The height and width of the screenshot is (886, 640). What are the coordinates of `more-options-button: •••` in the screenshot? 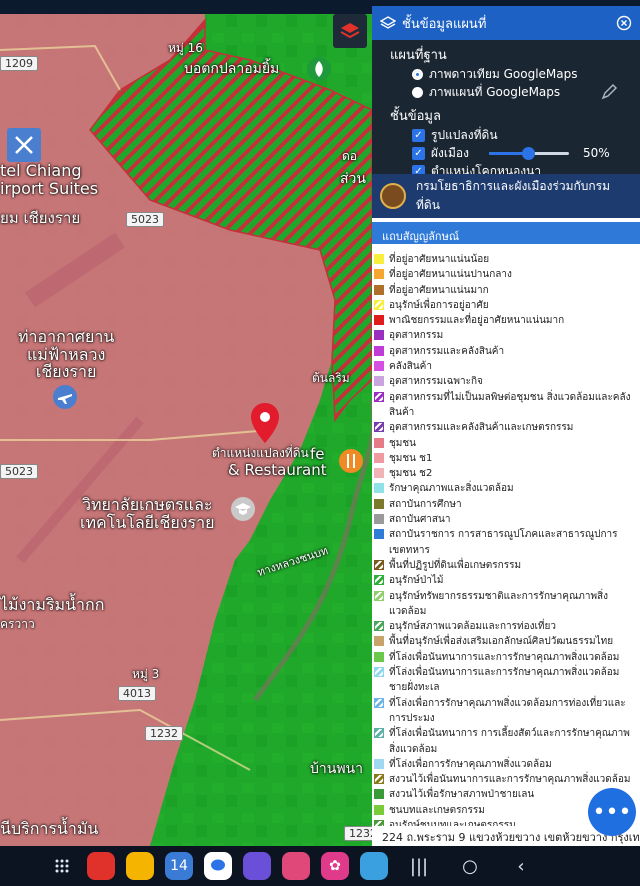 It's located at (612, 812).